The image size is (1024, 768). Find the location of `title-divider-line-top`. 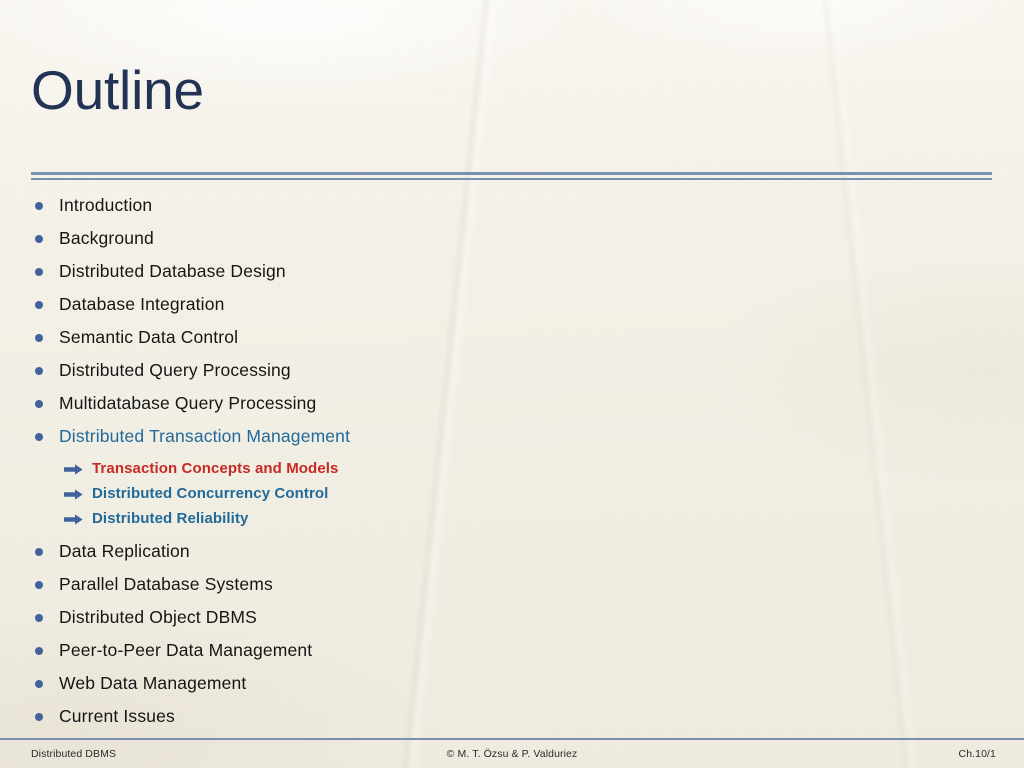

title-divider-line-top is located at coordinates (511, 173).